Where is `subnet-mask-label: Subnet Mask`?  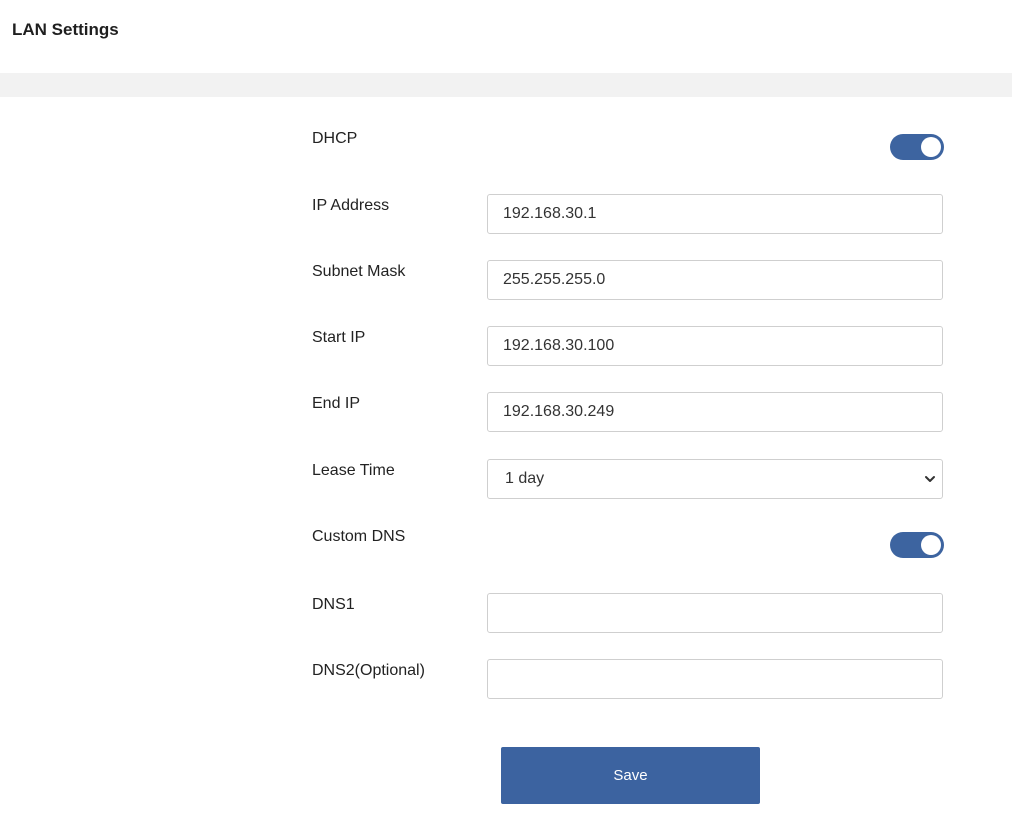 subnet-mask-label: Subnet Mask is located at coordinates (359, 271).